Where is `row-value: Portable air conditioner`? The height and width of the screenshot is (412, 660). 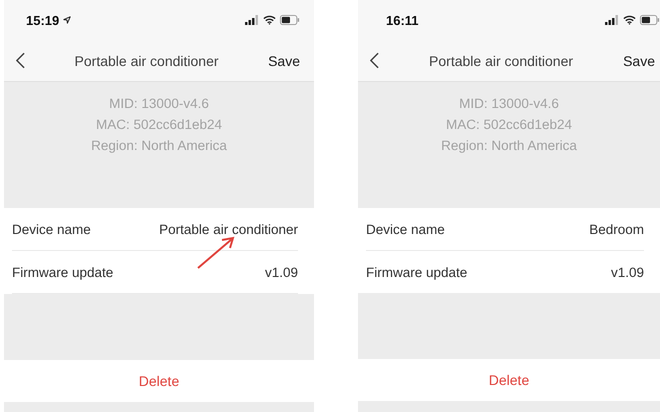 row-value: Portable air conditioner is located at coordinates (228, 229).